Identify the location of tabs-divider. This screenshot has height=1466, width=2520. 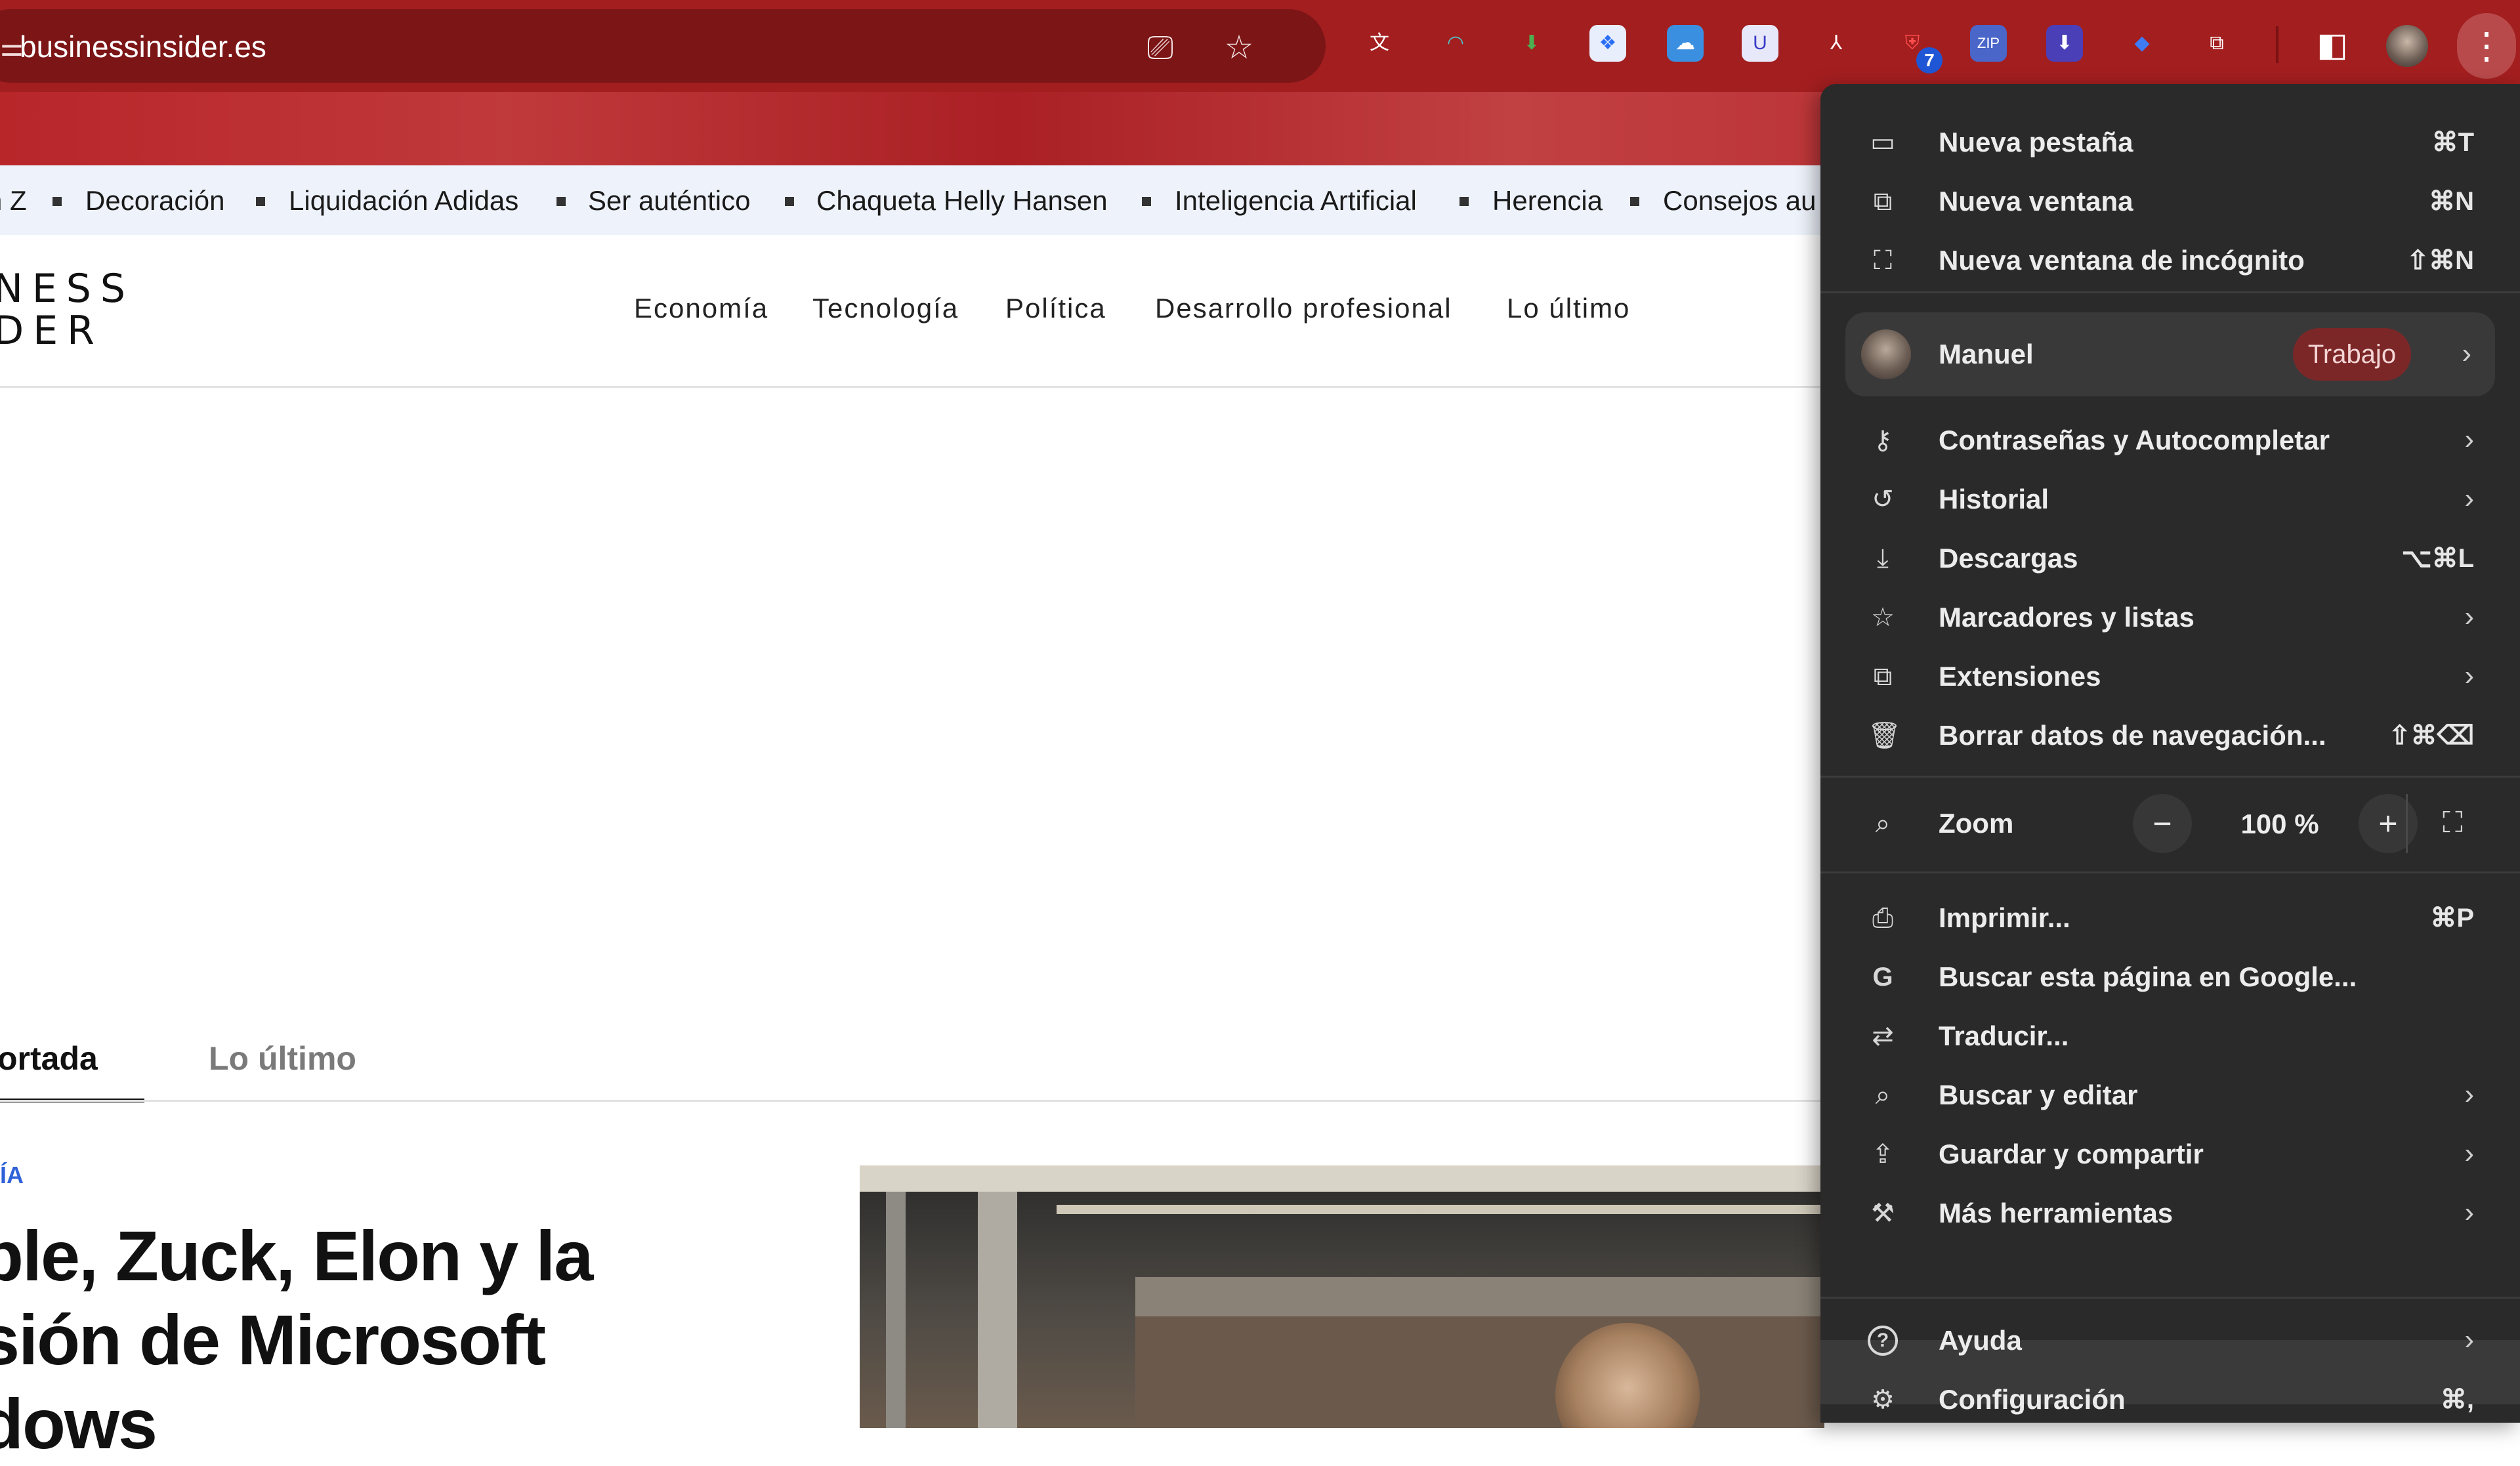
(912, 1101).